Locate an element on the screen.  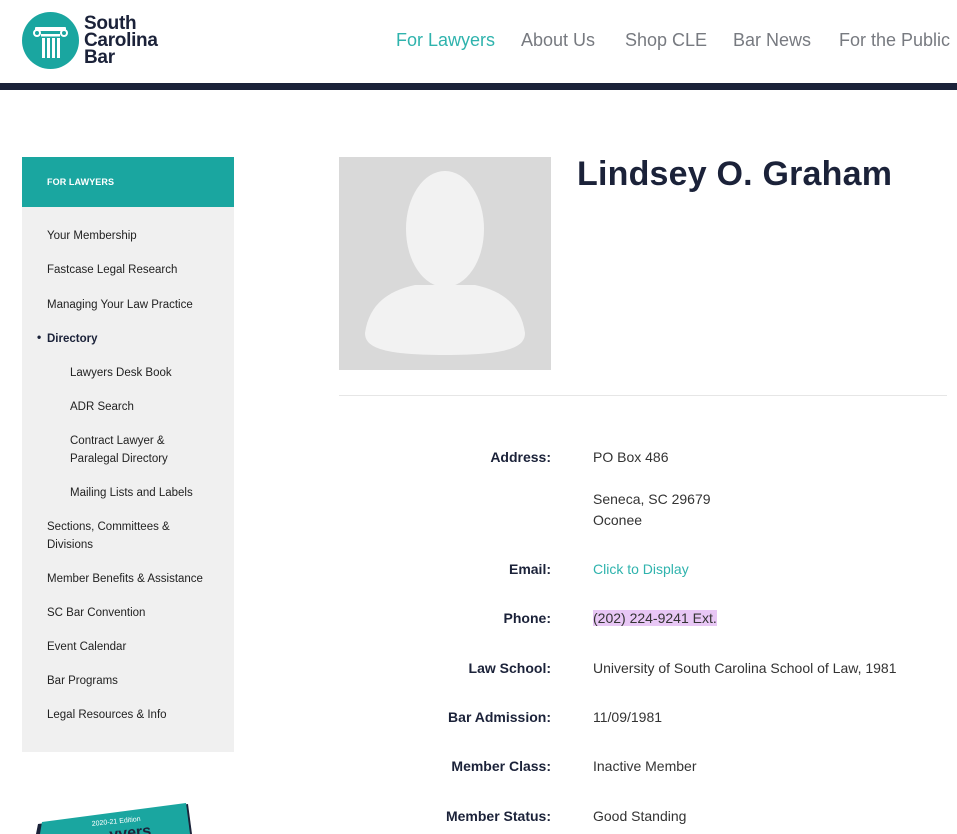
nav-shop-cle: Shop CLE is located at coordinates (666, 40).